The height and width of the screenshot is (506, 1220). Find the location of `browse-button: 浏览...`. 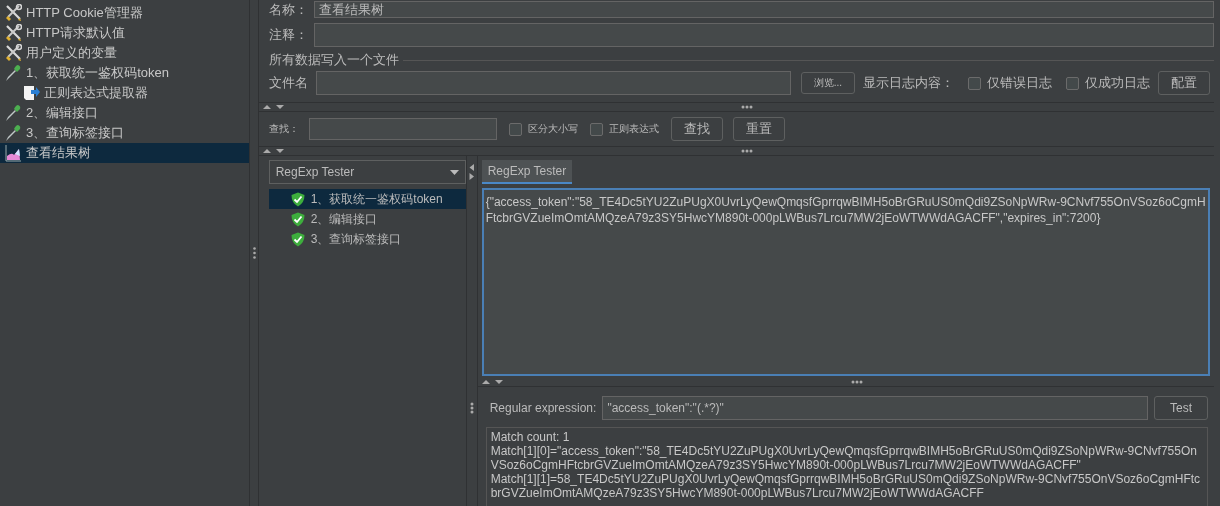

browse-button: 浏览... is located at coordinates (827, 83).